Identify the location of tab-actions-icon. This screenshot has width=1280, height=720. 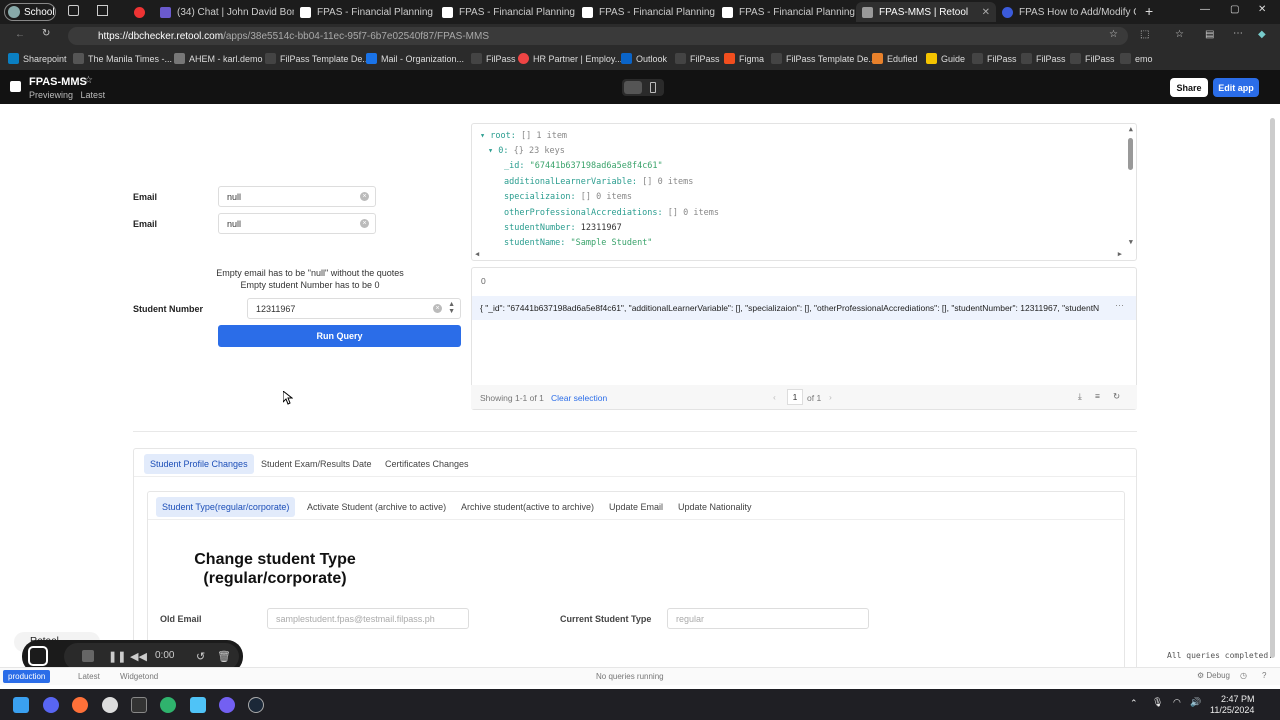
(102, 10).